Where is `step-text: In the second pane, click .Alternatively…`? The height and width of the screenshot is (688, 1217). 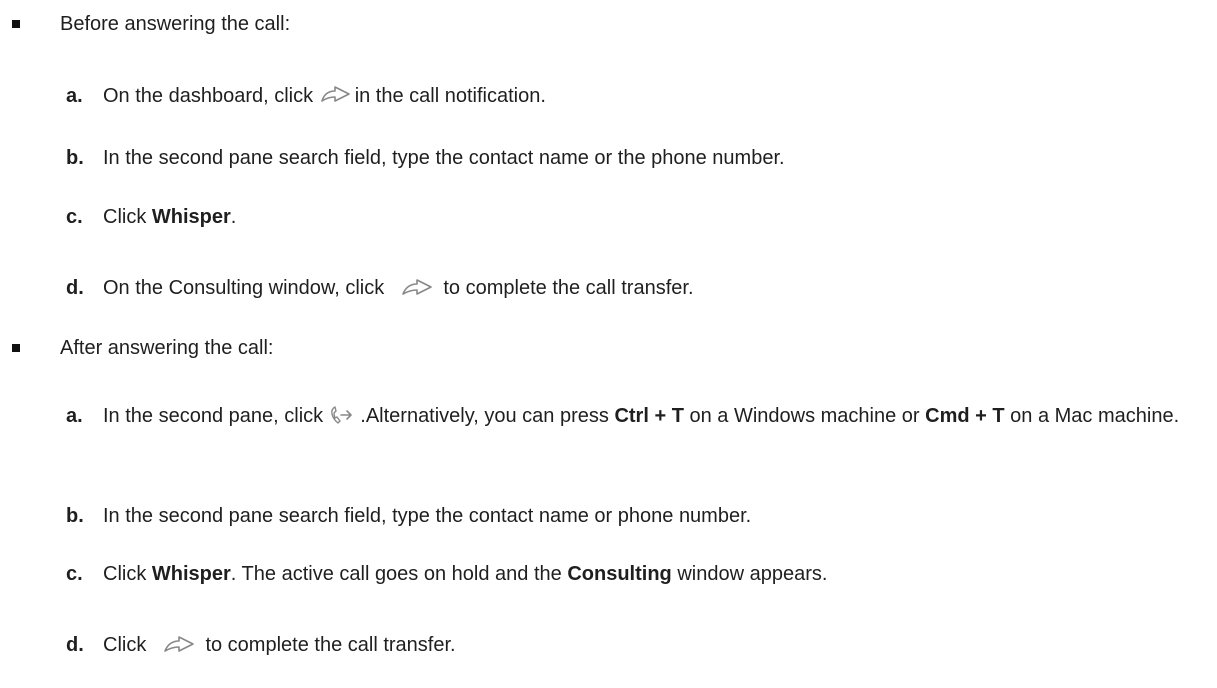
step-text: In the second pane, click .Alternatively… is located at coordinates (641, 415).